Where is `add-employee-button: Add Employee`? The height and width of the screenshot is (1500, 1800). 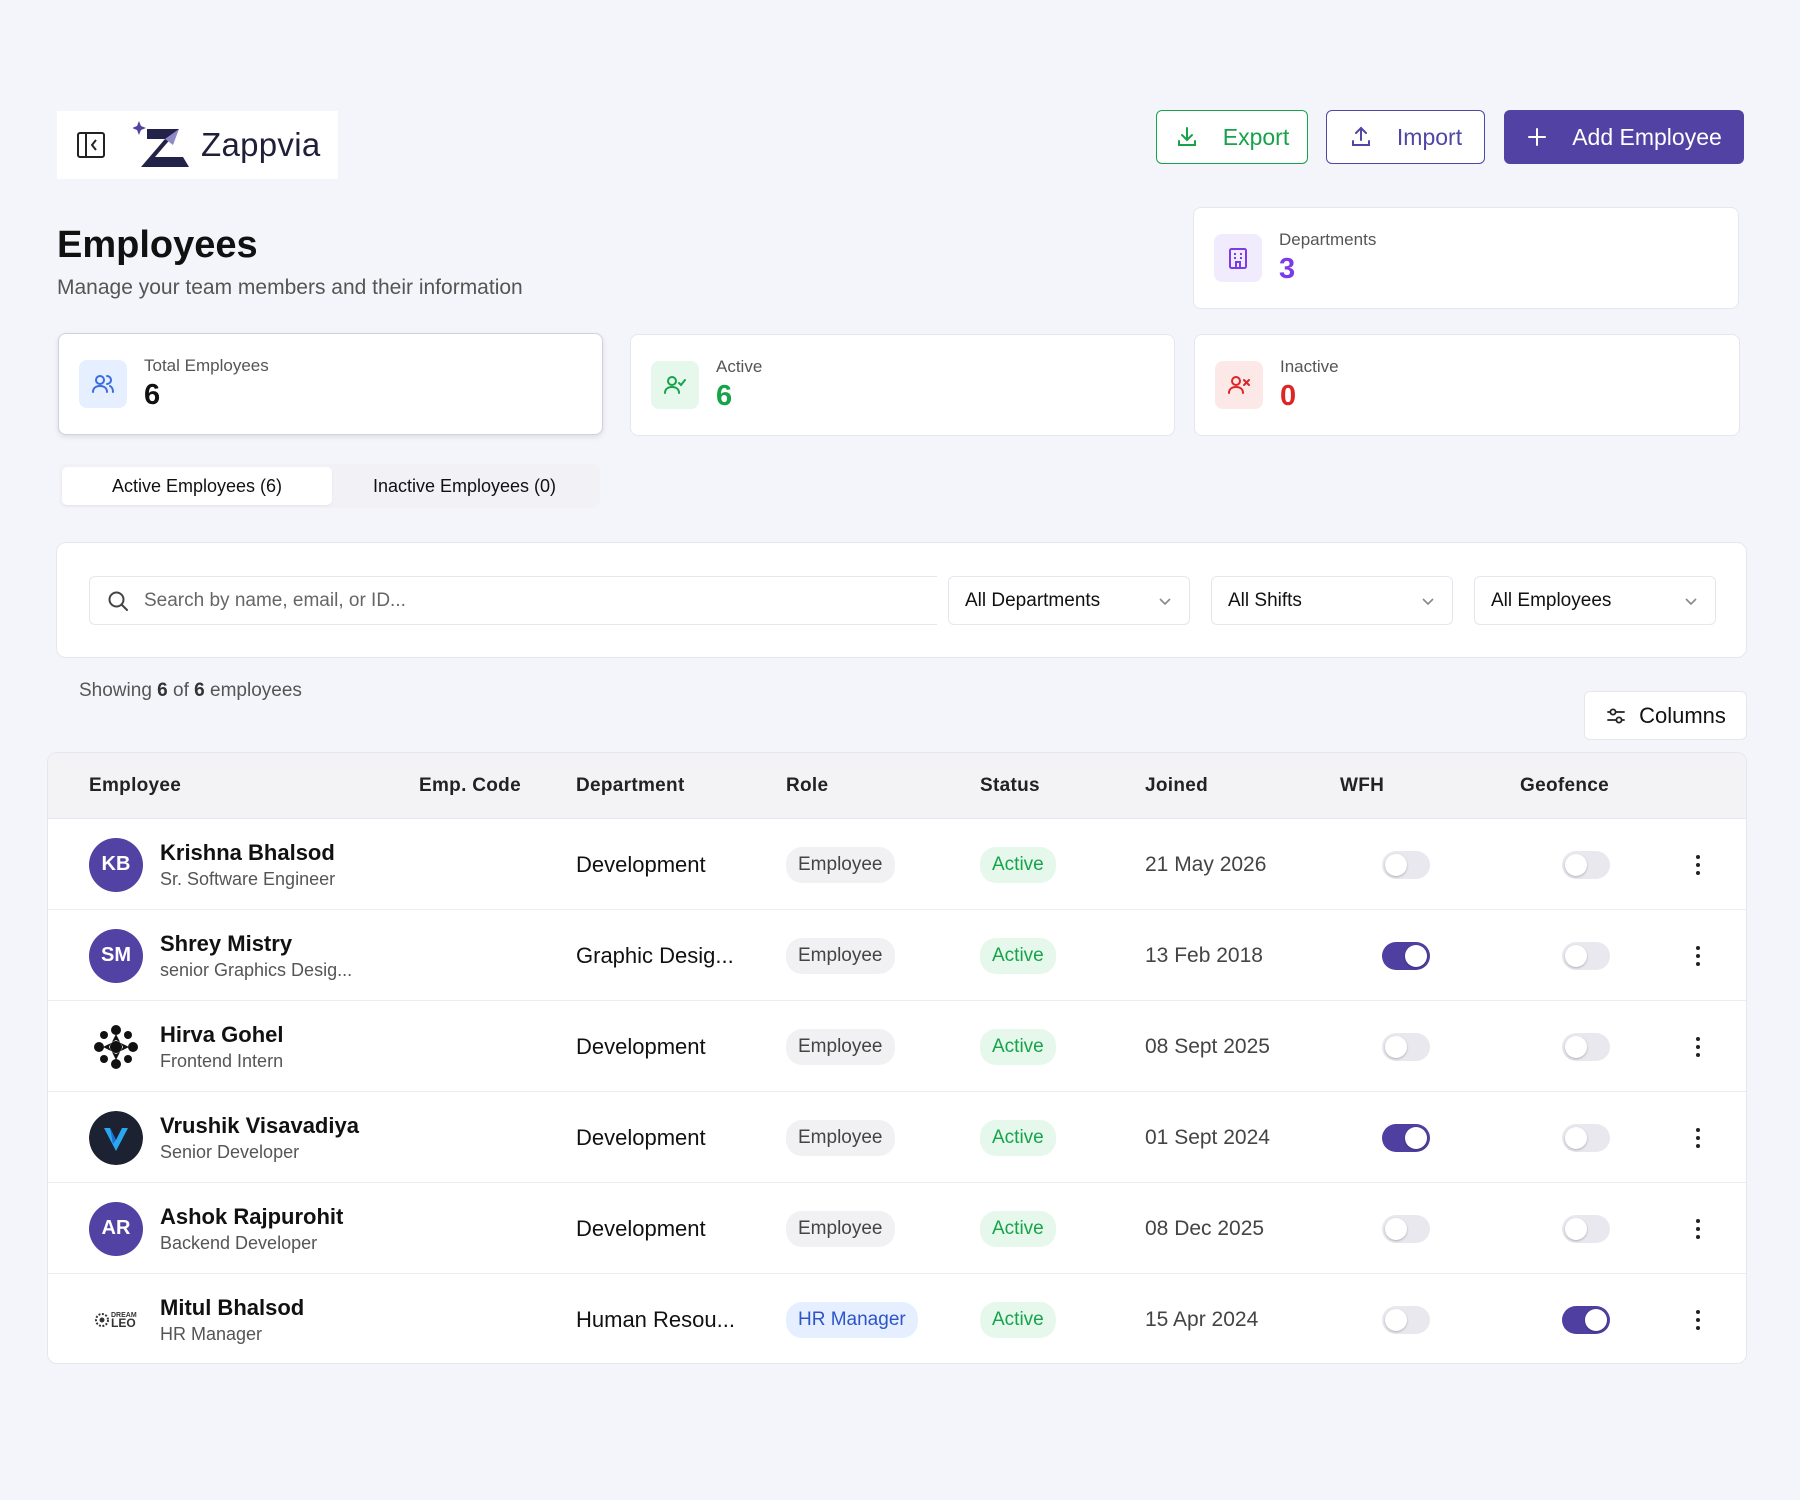 add-employee-button: Add Employee is located at coordinates (1624, 137).